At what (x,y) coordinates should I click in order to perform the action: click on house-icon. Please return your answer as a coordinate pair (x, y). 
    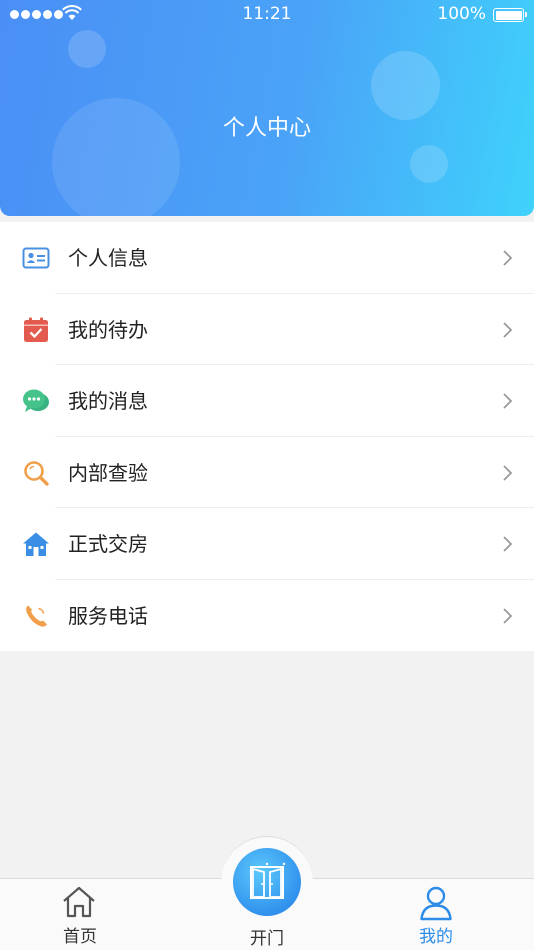
    Looking at the image, I should click on (36, 544).